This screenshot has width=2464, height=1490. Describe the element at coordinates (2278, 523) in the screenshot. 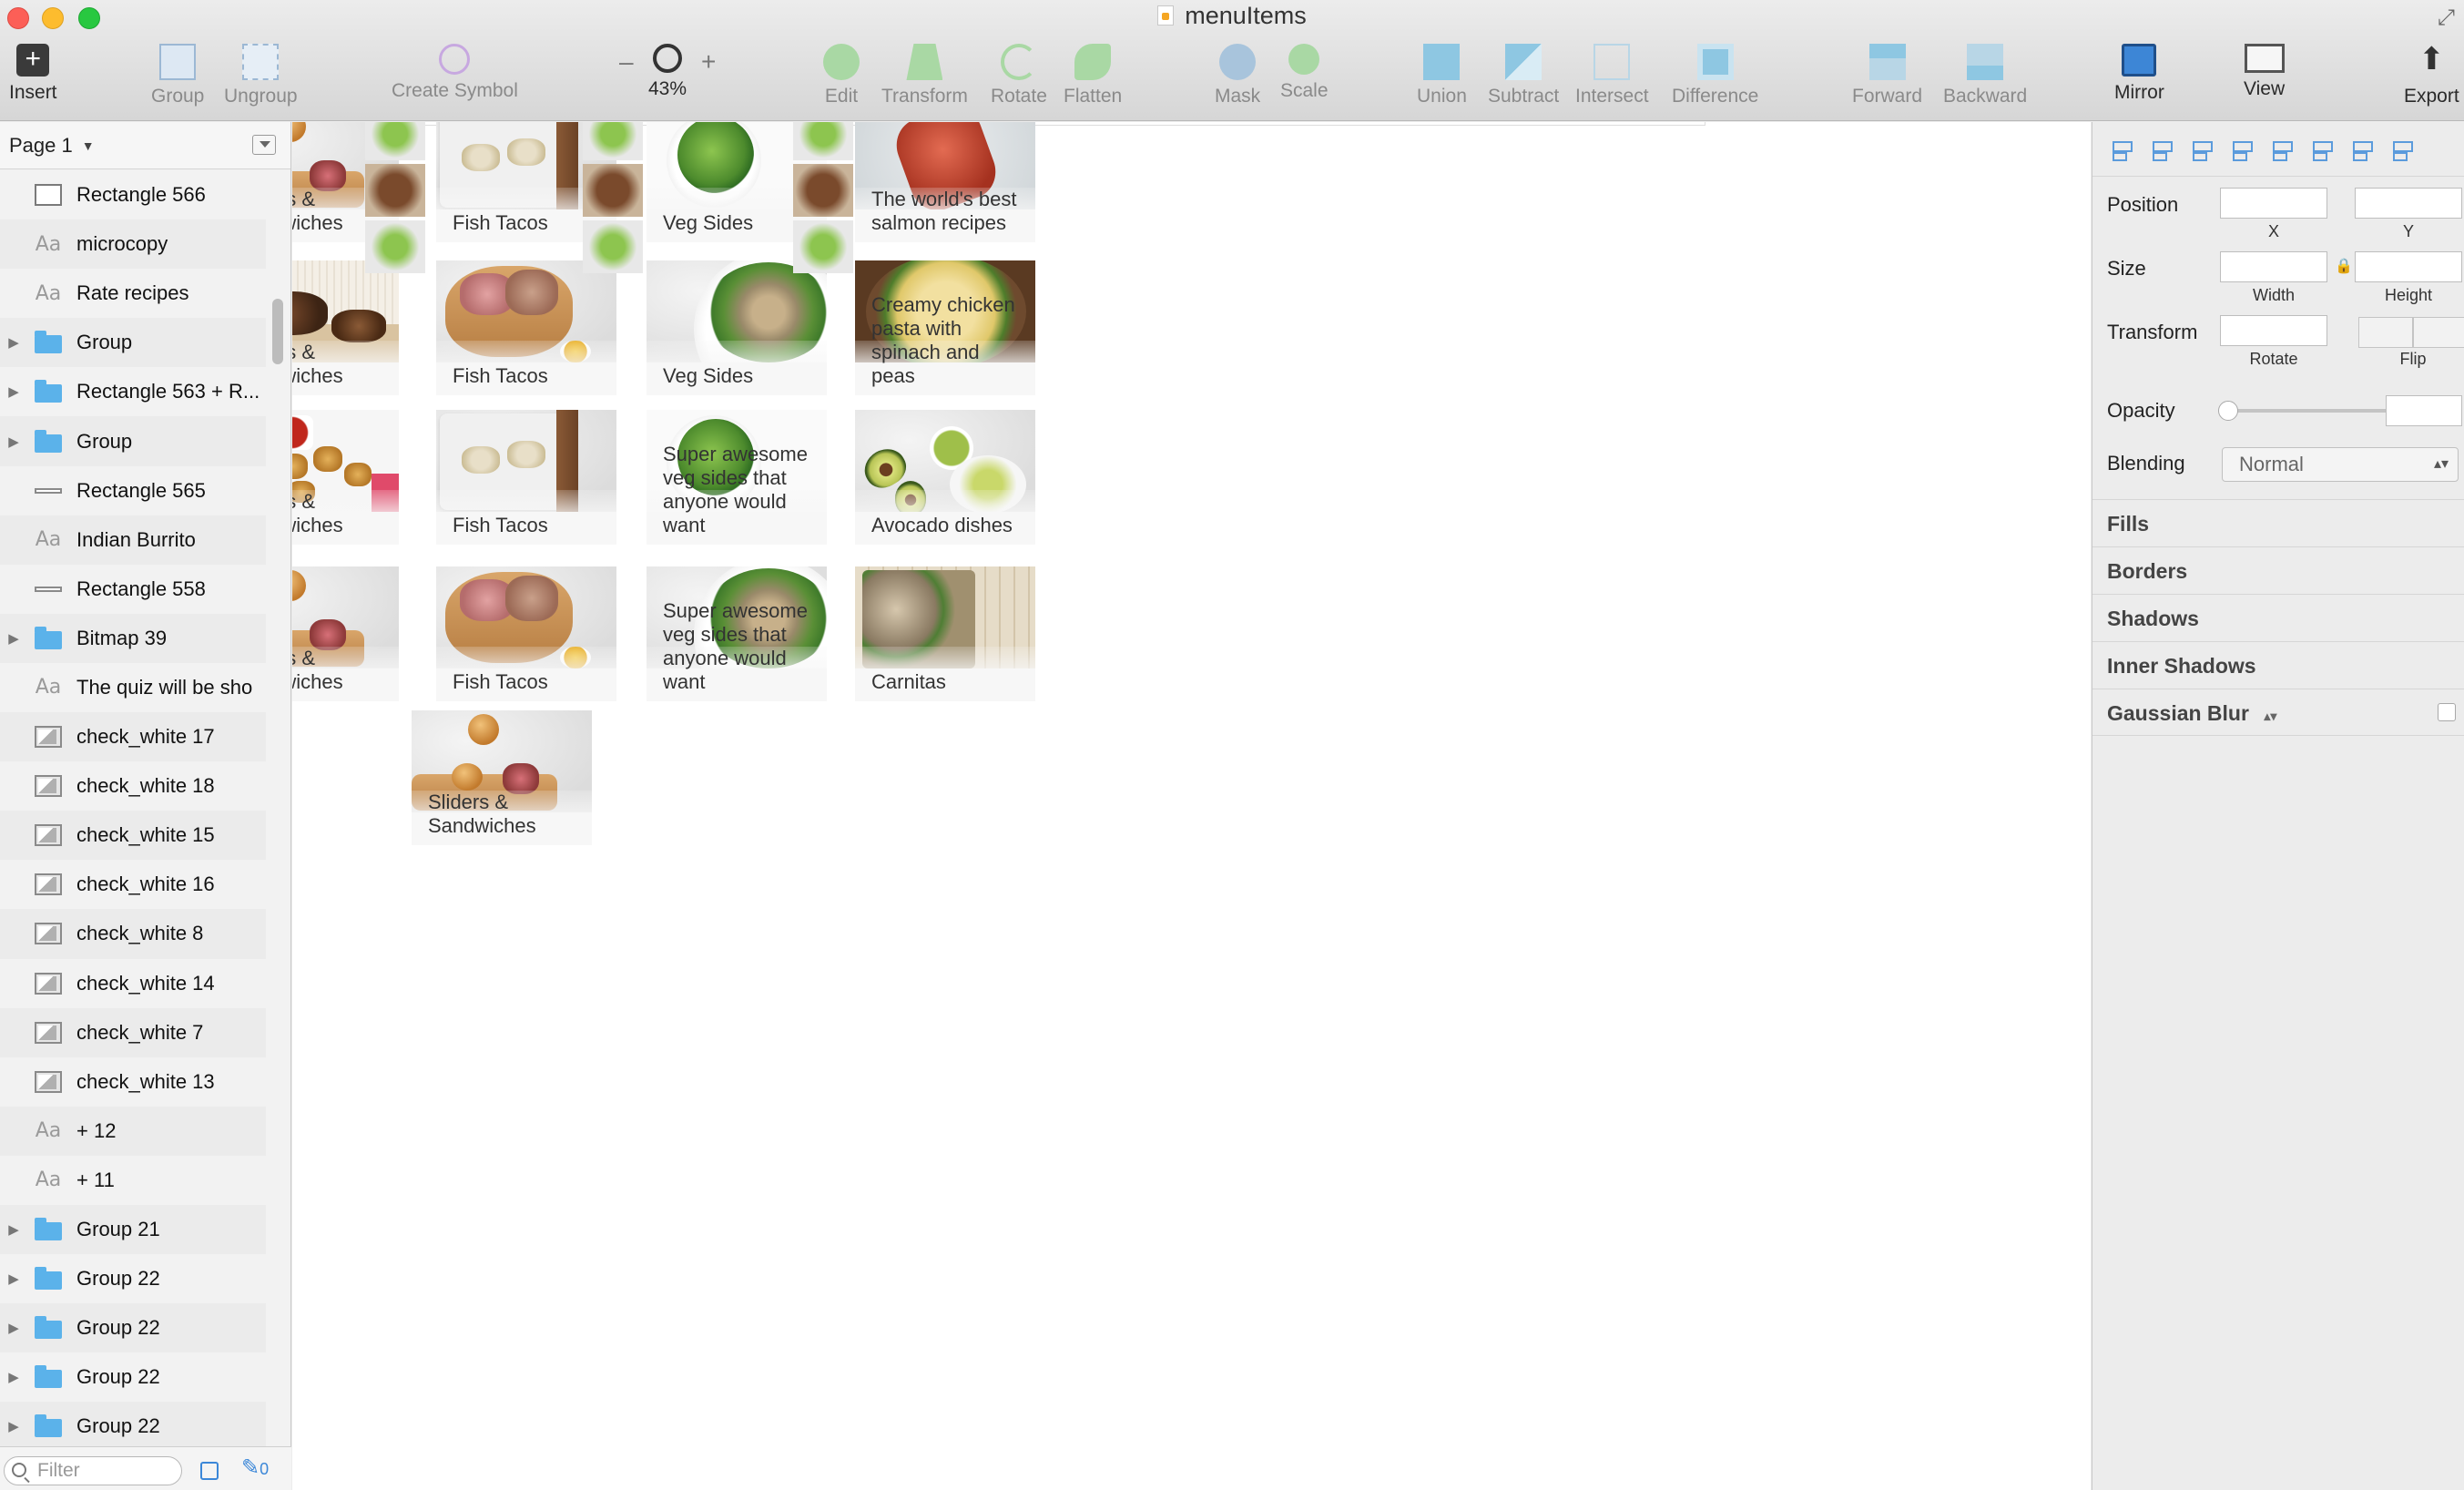

I see `fills-section: Fills` at that location.